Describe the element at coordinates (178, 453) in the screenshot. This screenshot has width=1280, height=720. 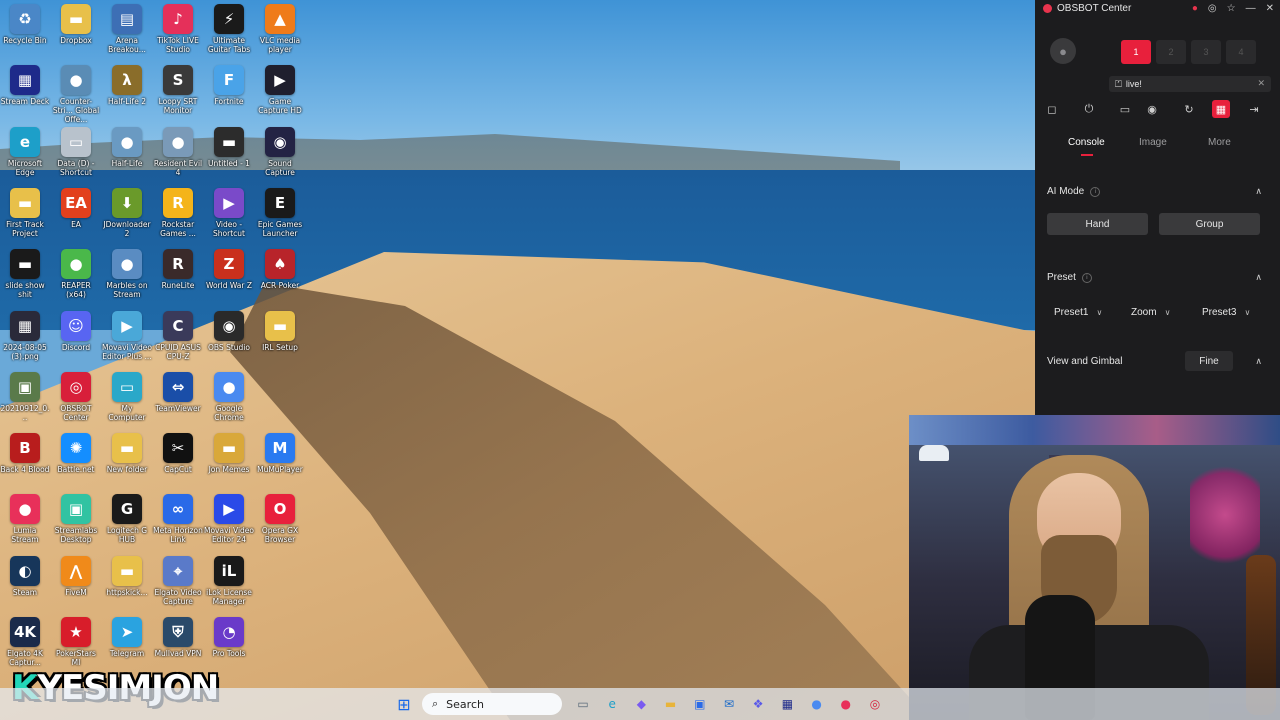
I see `desktop-icon: ✂ CapCut` at that location.